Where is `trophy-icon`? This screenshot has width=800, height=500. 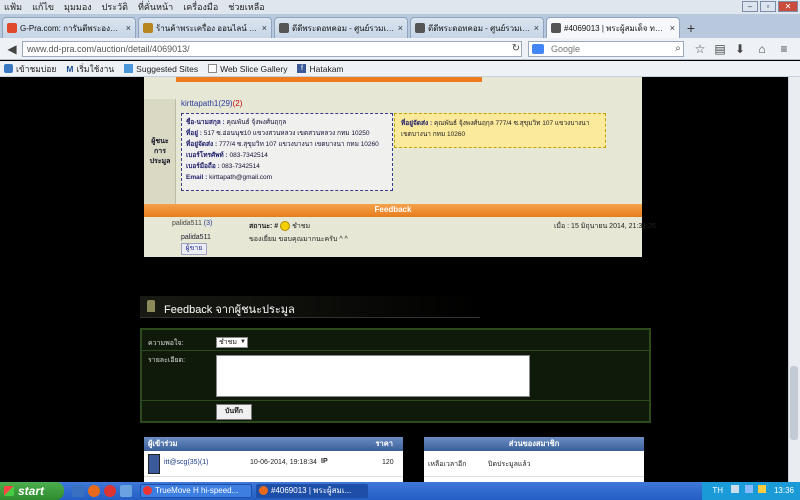
trophy-icon is located at coordinates (151, 306).